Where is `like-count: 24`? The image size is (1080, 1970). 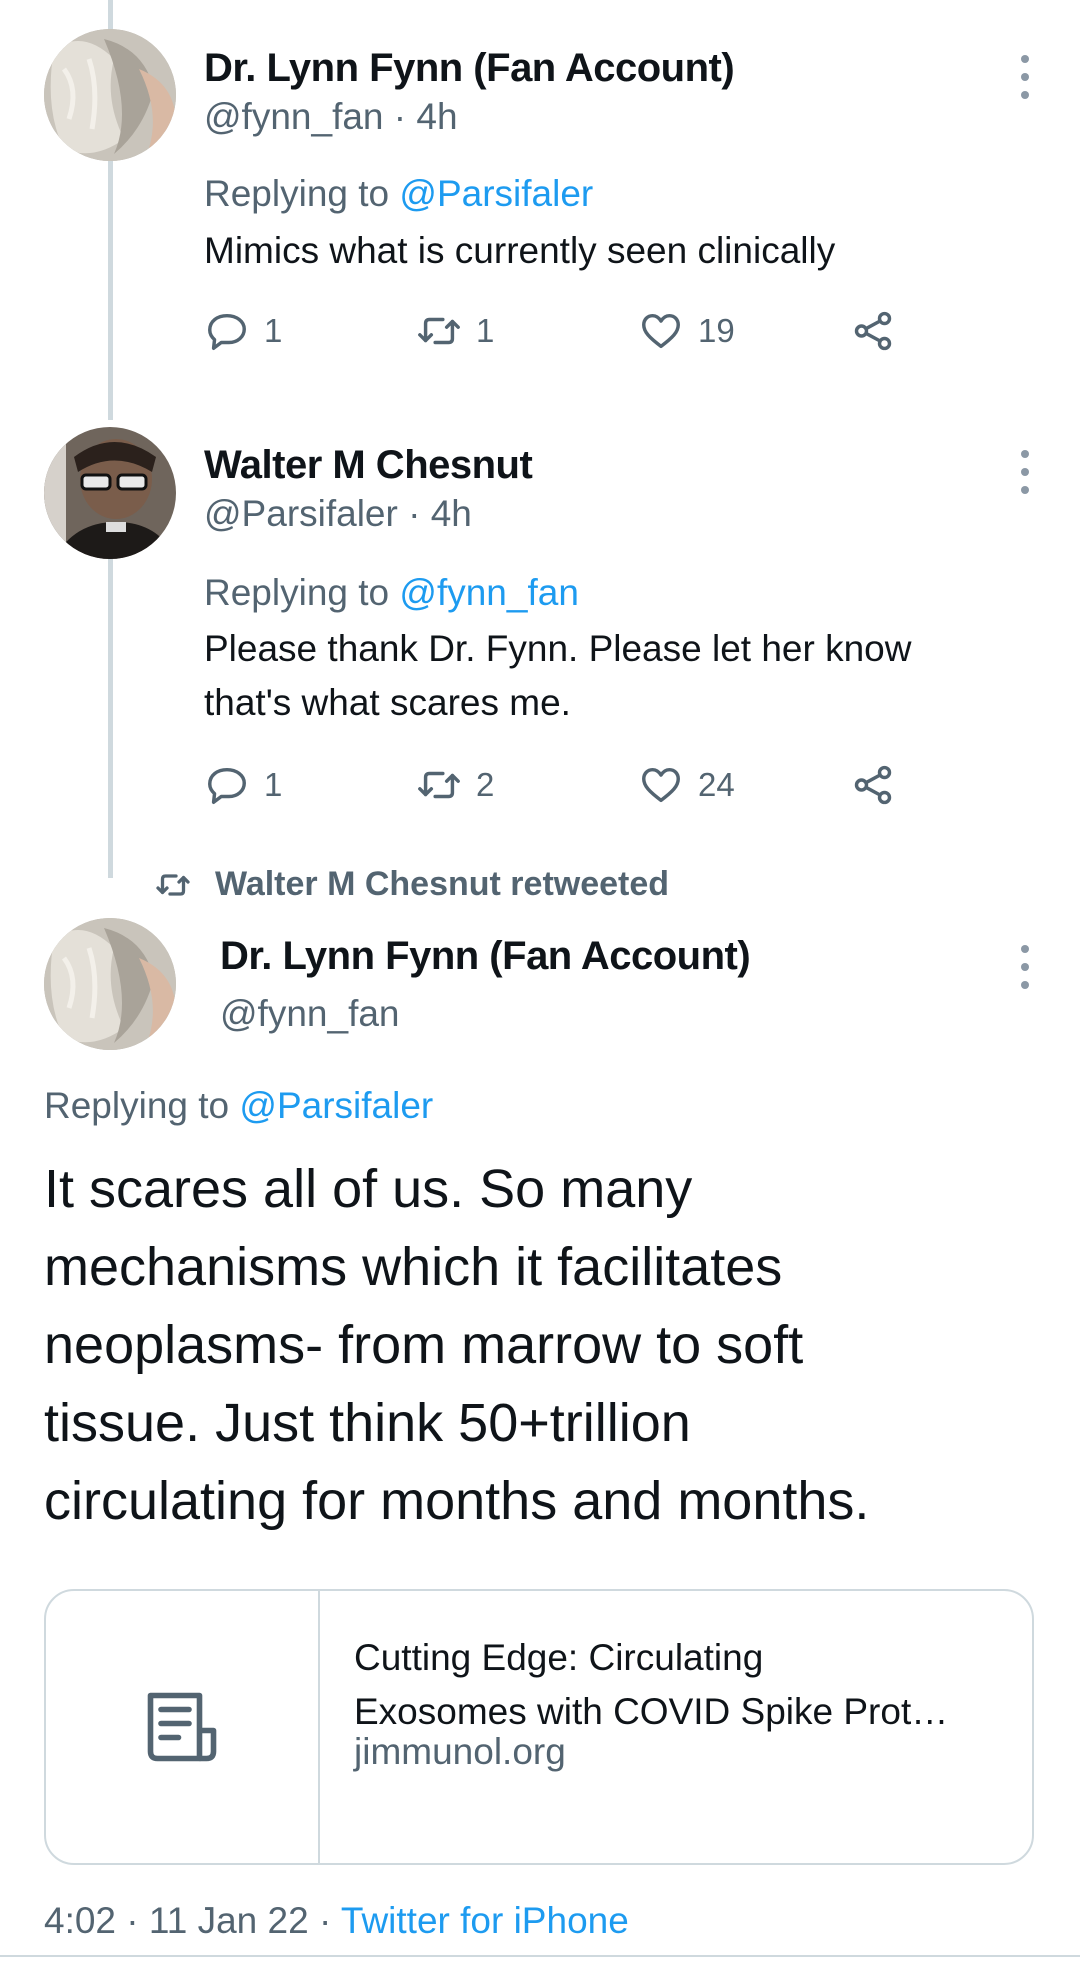 like-count: 24 is located at coordinates (716, 784).